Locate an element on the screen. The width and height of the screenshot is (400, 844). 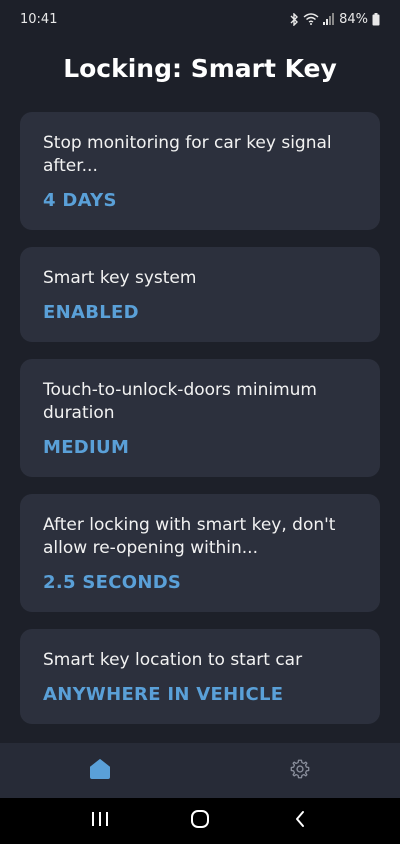
status-time: 10:41 is located at coordinates (39, 19).